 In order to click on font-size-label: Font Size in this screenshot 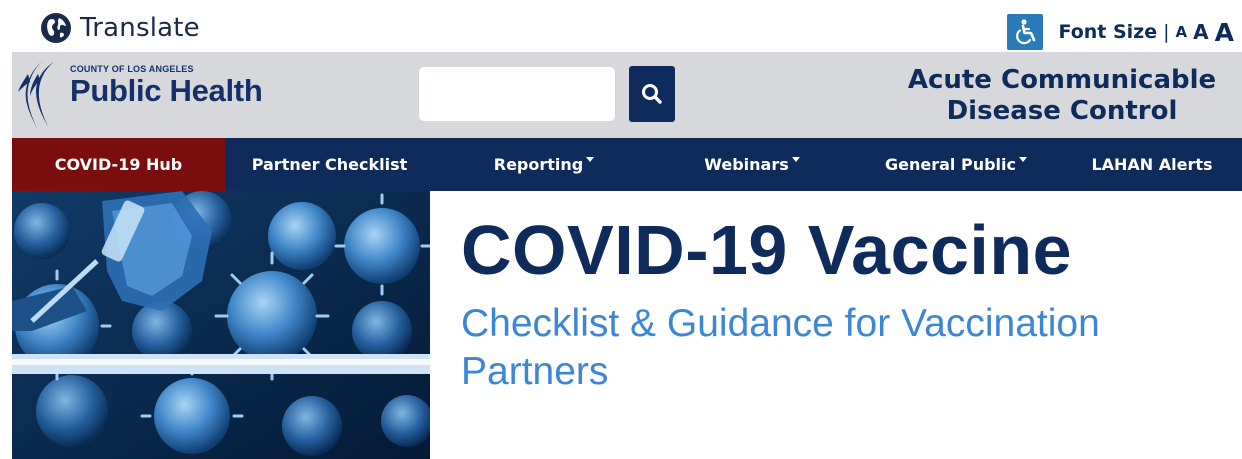, I will do `click(1108, 32)`.